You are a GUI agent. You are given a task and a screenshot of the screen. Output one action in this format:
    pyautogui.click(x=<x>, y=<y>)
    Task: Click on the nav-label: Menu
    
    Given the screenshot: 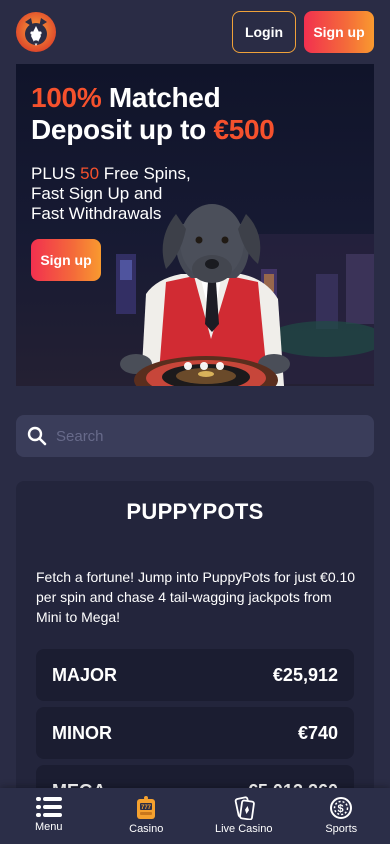 What is the action you would take?
    pyautogui.click(x=48, y=827)
    